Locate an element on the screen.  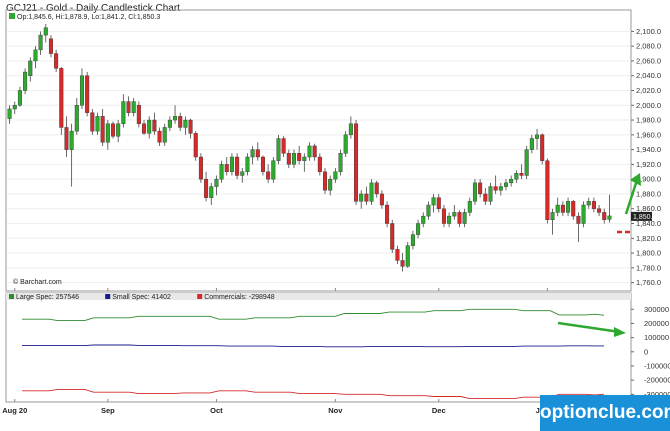
date-axis: Aug 20SepOctNovDecJan 21 is located at coordinates (280, 410).